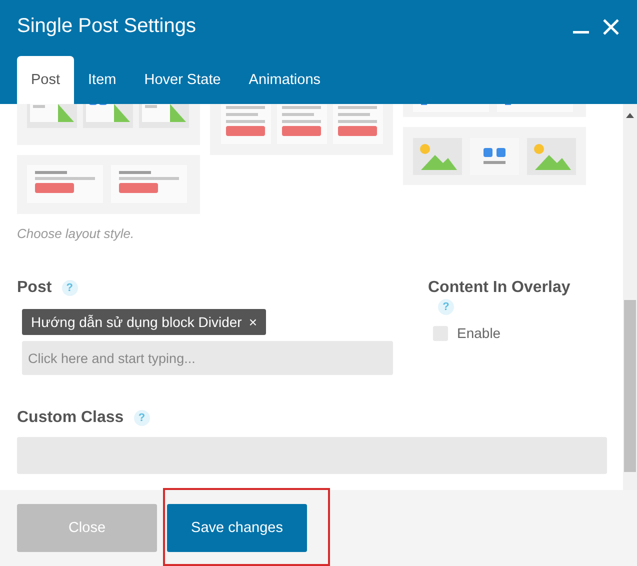  I want to click on hint-text: Choose layout style., so click(76, 233).